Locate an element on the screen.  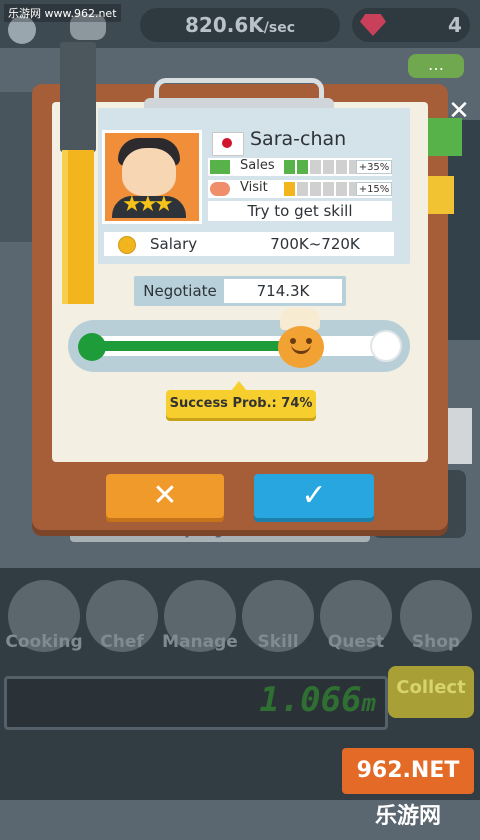
distance-unit: m is located at coordinates (368, 703).